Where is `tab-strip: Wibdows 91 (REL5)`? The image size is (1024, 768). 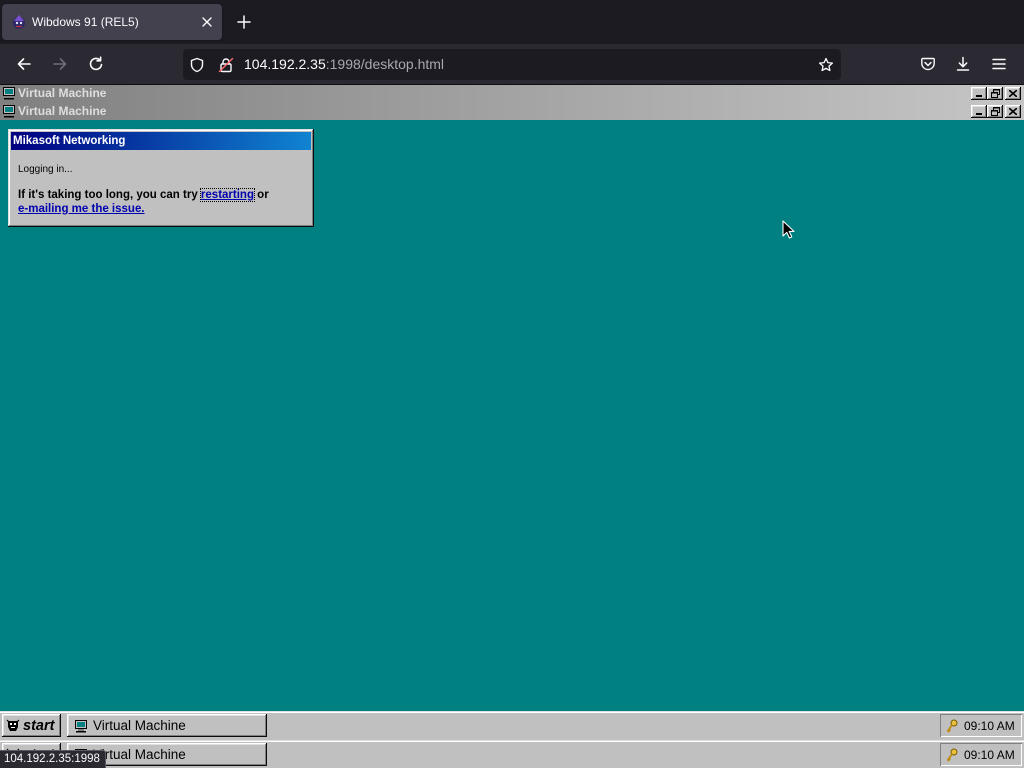
tab-strip: Wibdows 91 (REL5) is located at coordinates (512, 22).